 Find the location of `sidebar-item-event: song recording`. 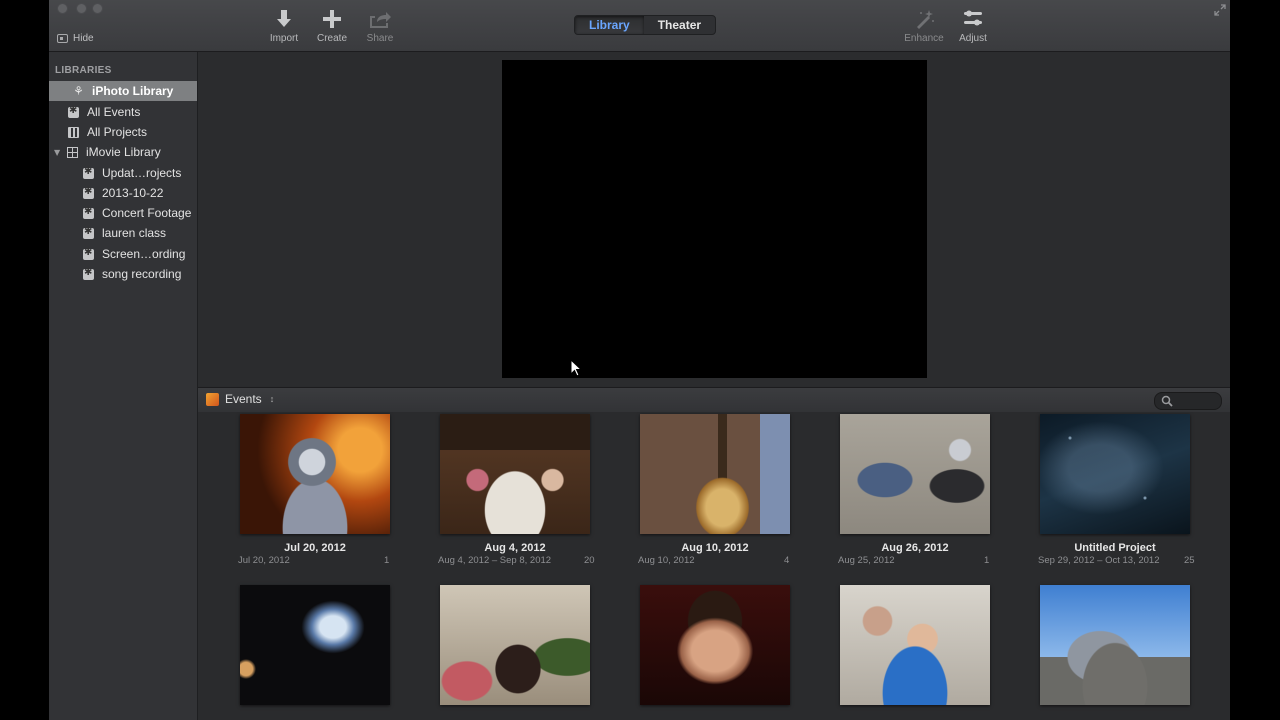

sidebar-item-event: song recording is located at coordinates (123, 274).